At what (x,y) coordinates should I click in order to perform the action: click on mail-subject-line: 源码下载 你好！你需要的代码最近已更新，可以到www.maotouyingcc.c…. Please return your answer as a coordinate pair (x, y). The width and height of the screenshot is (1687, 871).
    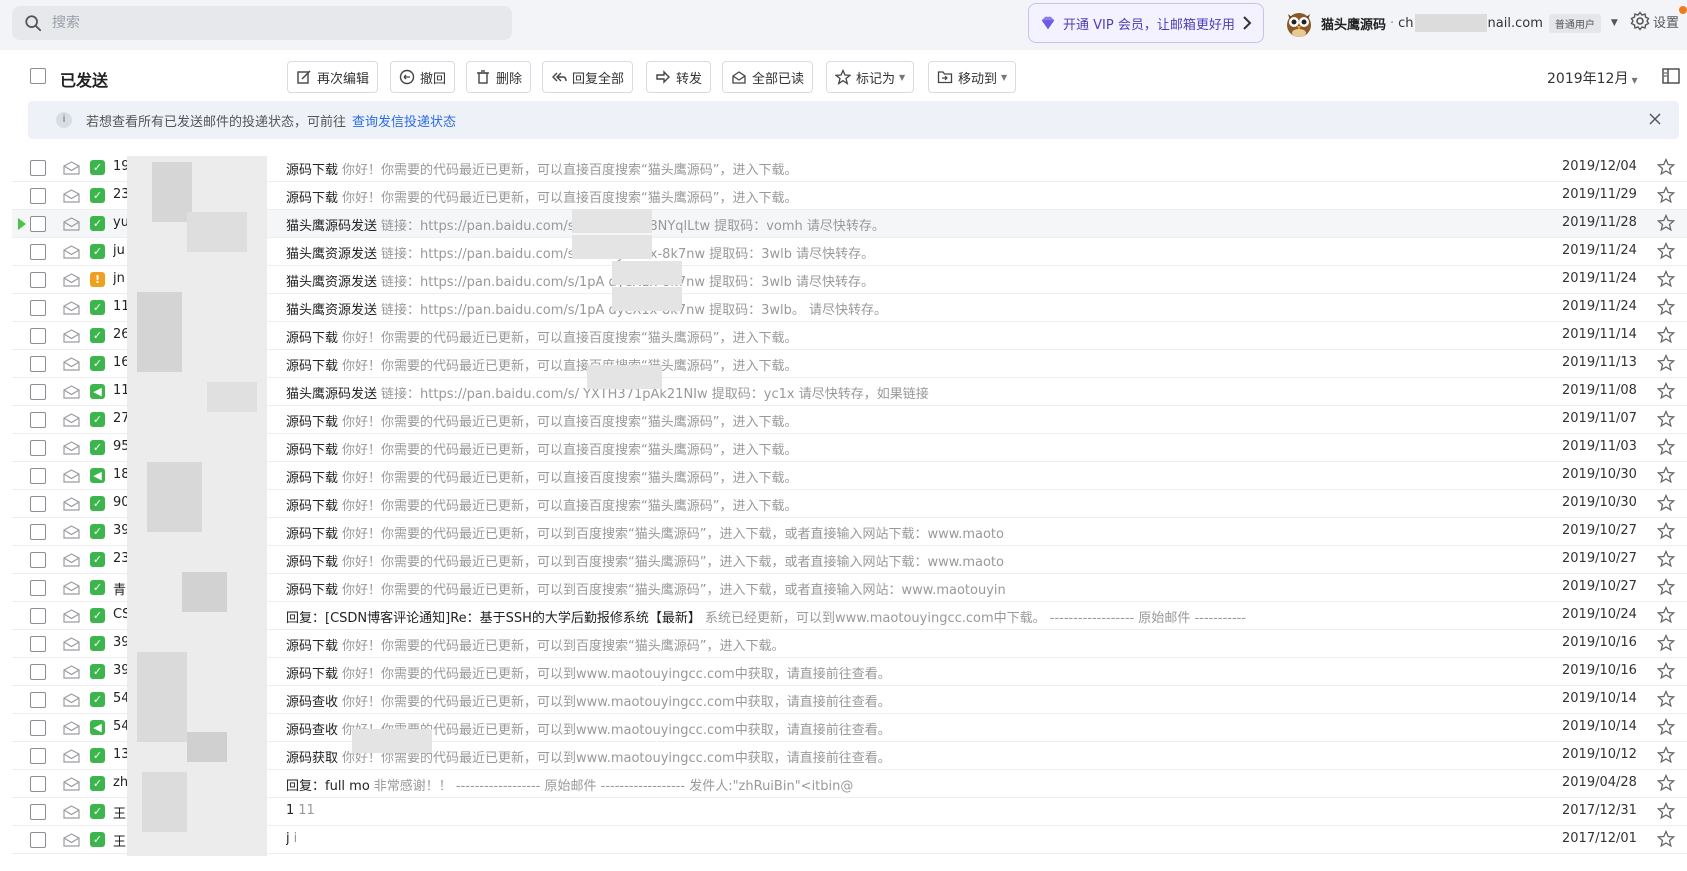
    Looking at the image, I should click on (861, 672).